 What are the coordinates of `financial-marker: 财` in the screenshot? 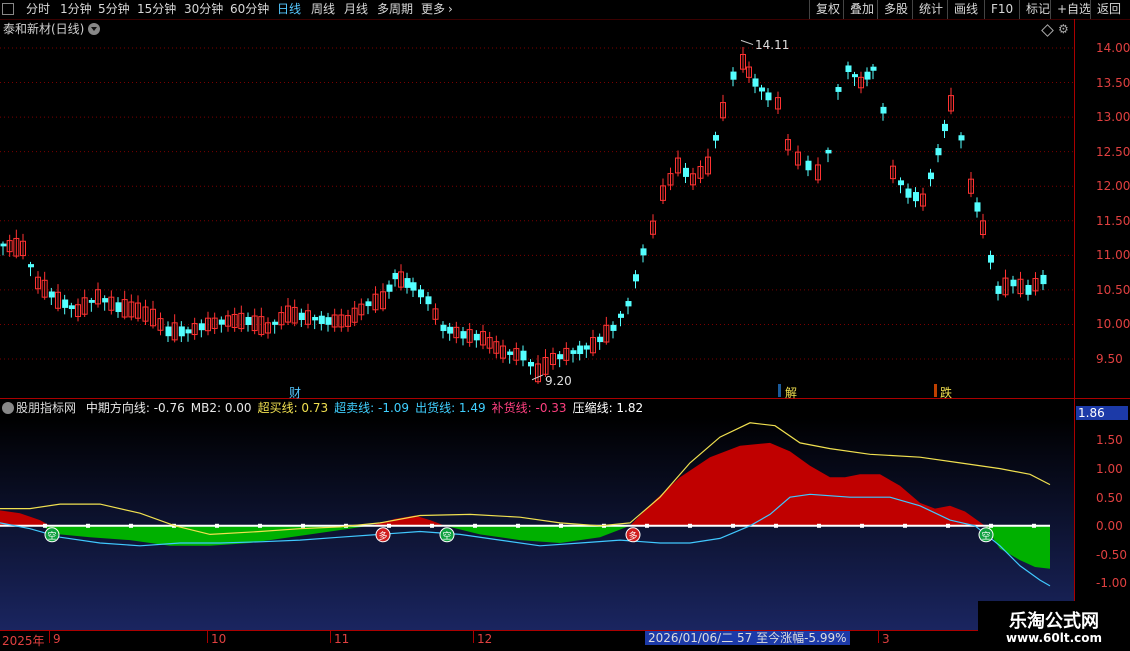 It's located at (295, 392).